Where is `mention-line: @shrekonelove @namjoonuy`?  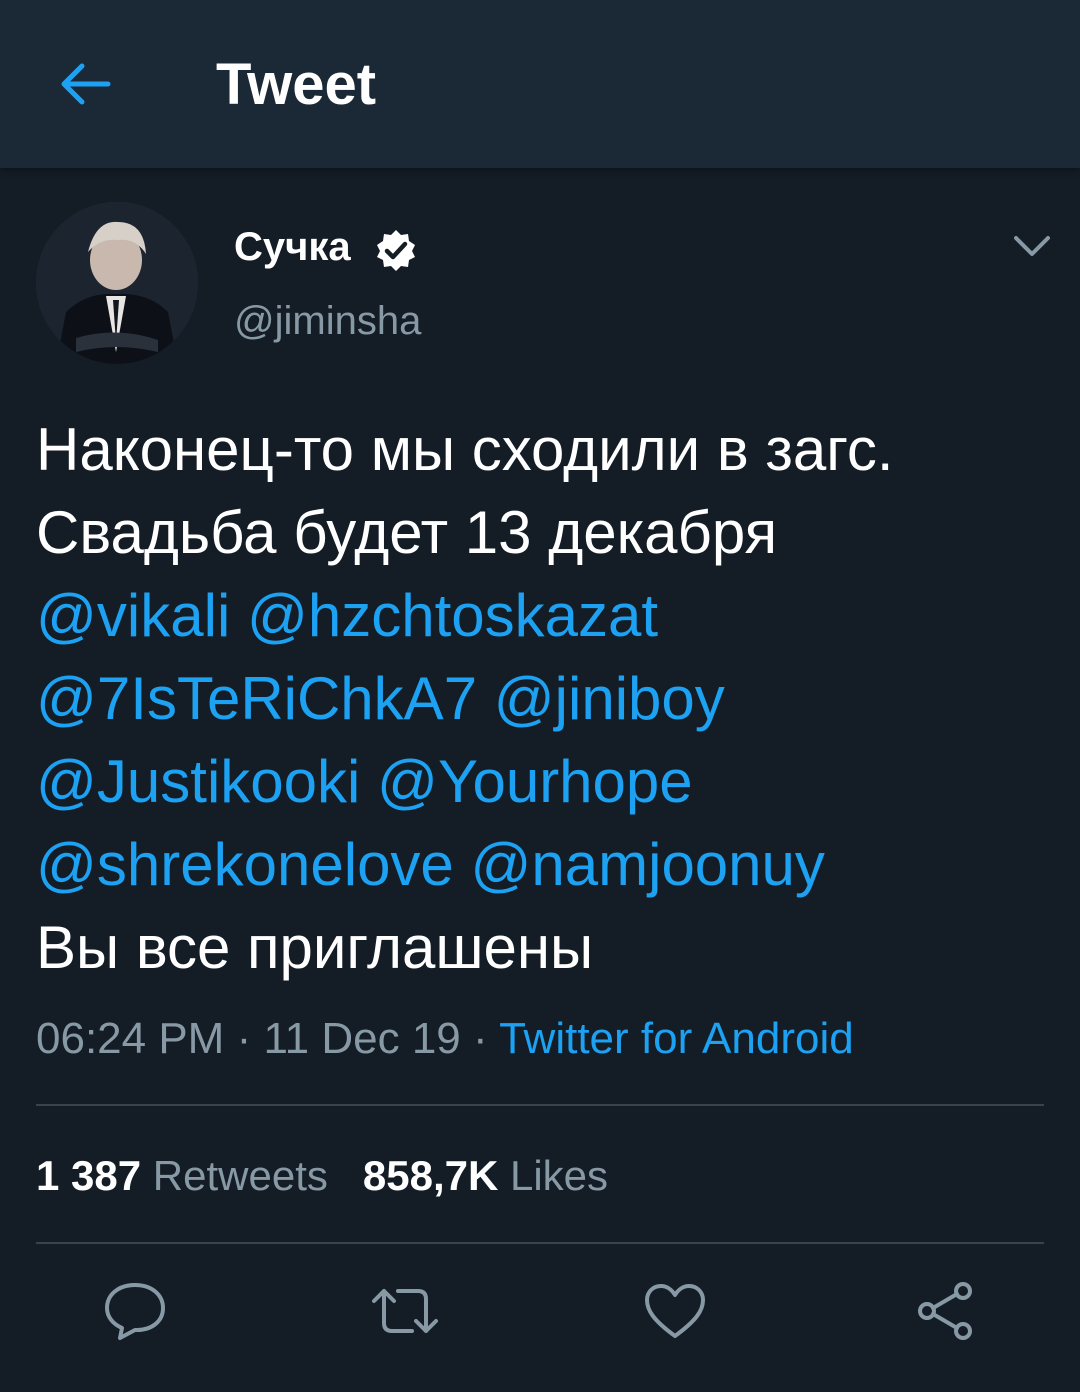
mention-line: @shrekonelove @namjoonuy is located at coordinates (541, 864).